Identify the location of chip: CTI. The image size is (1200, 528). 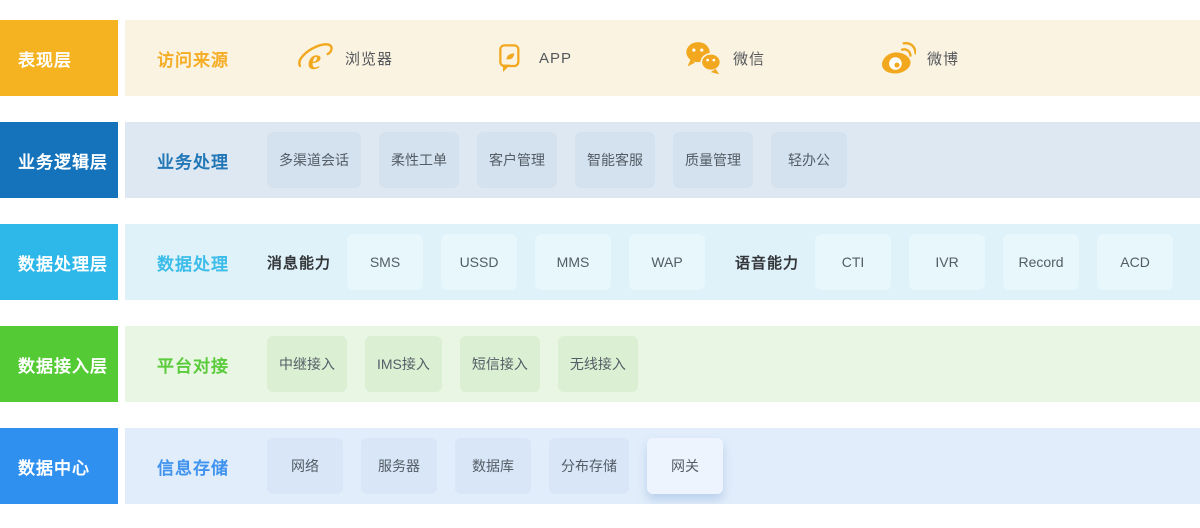
(853, 262).